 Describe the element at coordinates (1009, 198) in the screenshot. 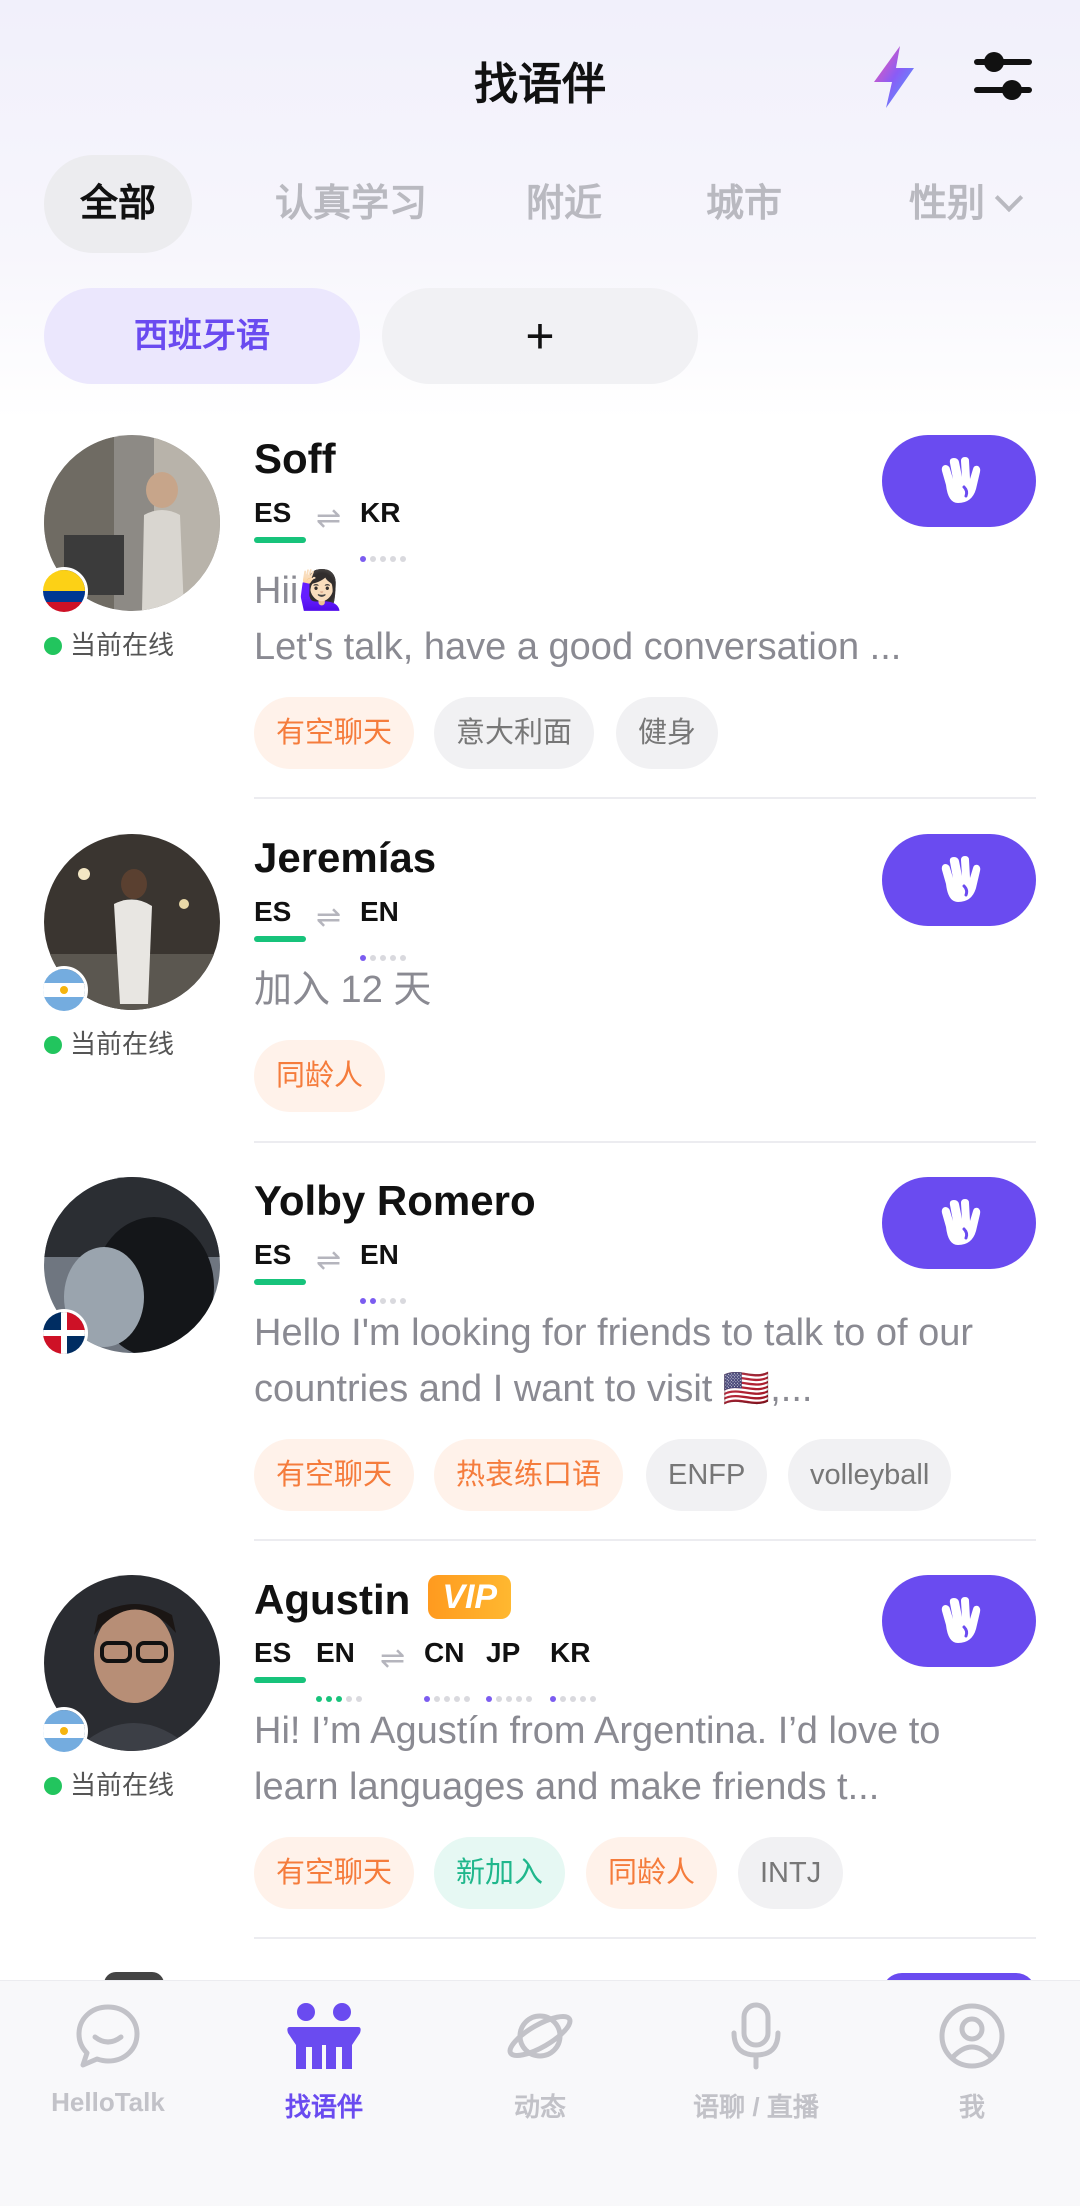

I see `chevron-down-icon` at that location.